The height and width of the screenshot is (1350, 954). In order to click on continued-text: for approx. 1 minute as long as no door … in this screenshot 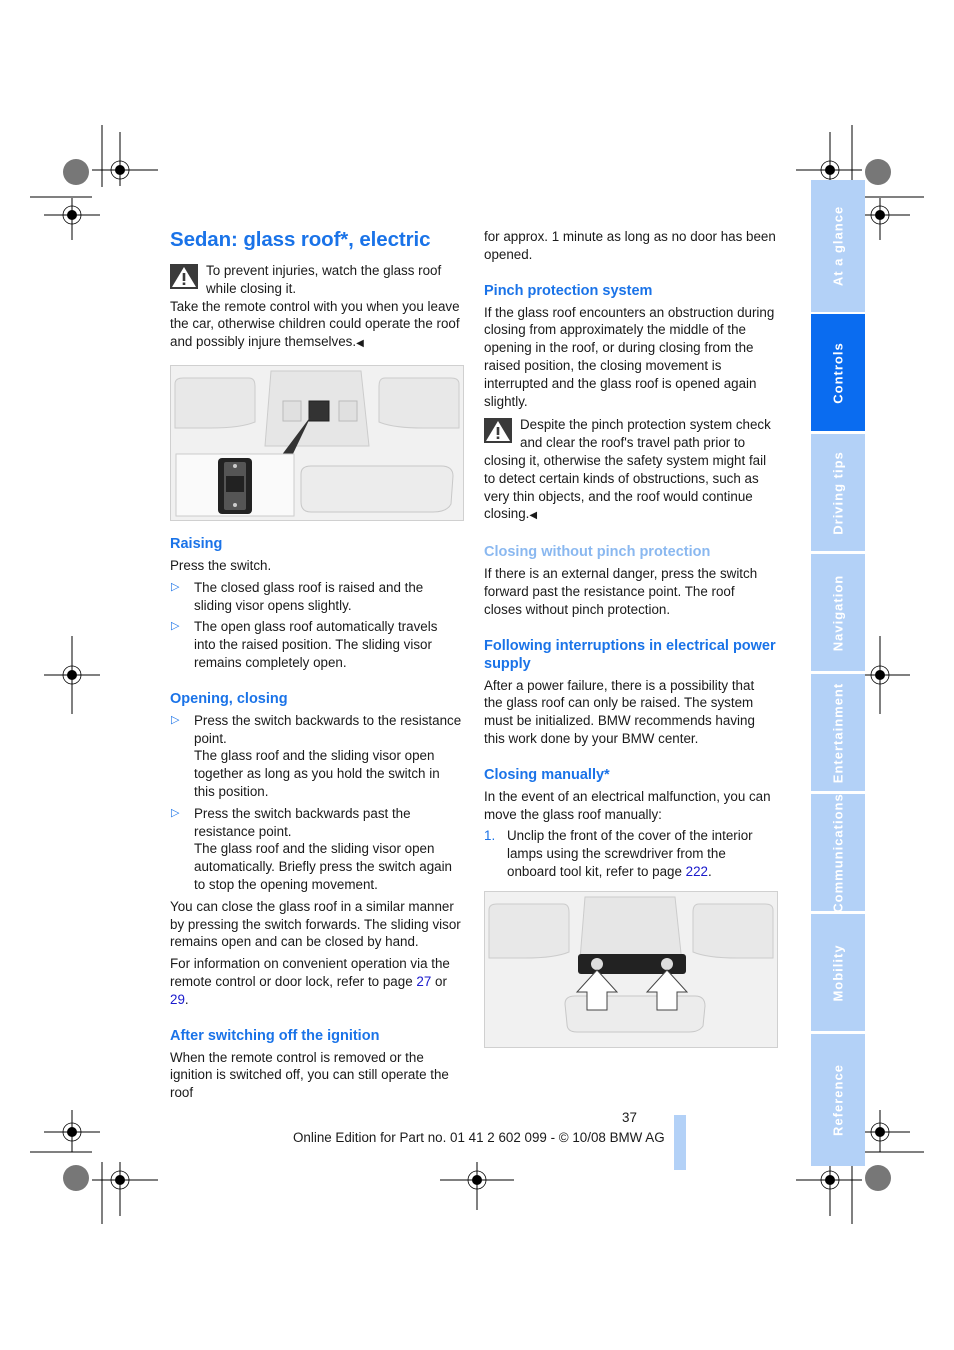, I will do `click(630, 245)`.